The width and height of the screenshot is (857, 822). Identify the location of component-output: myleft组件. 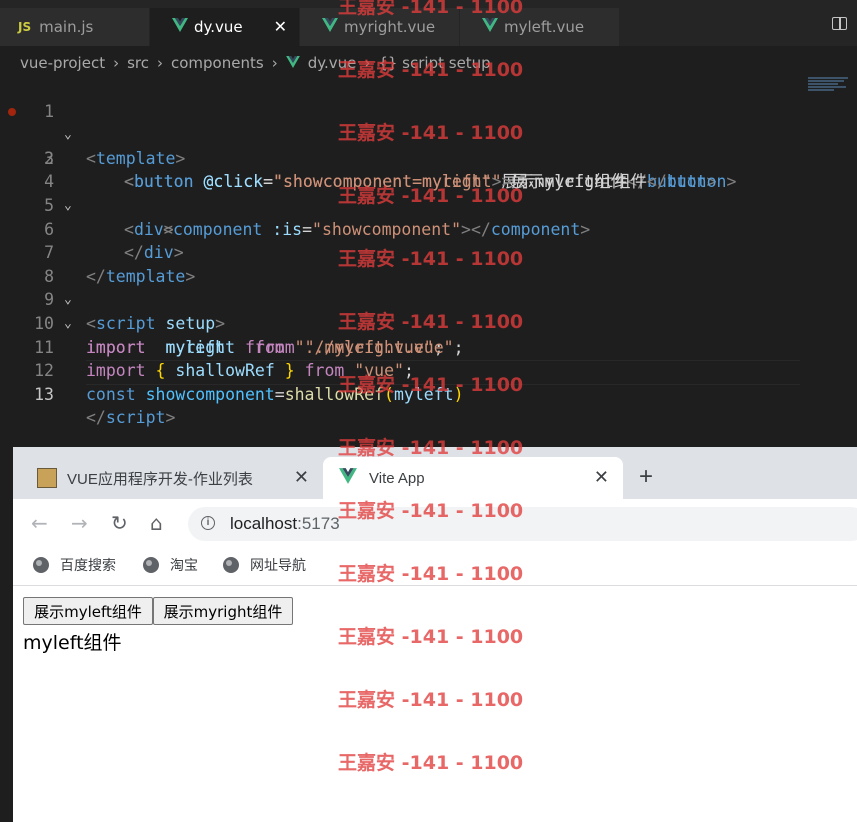
(72, 643).